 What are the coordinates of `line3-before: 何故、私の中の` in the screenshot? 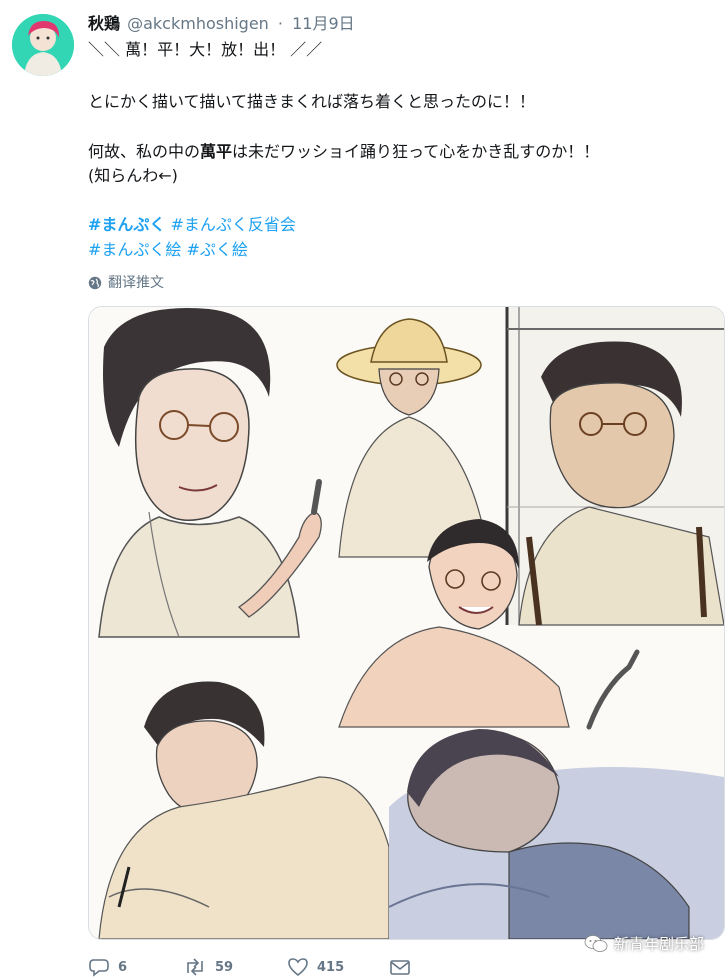 It's located at (144, 151).